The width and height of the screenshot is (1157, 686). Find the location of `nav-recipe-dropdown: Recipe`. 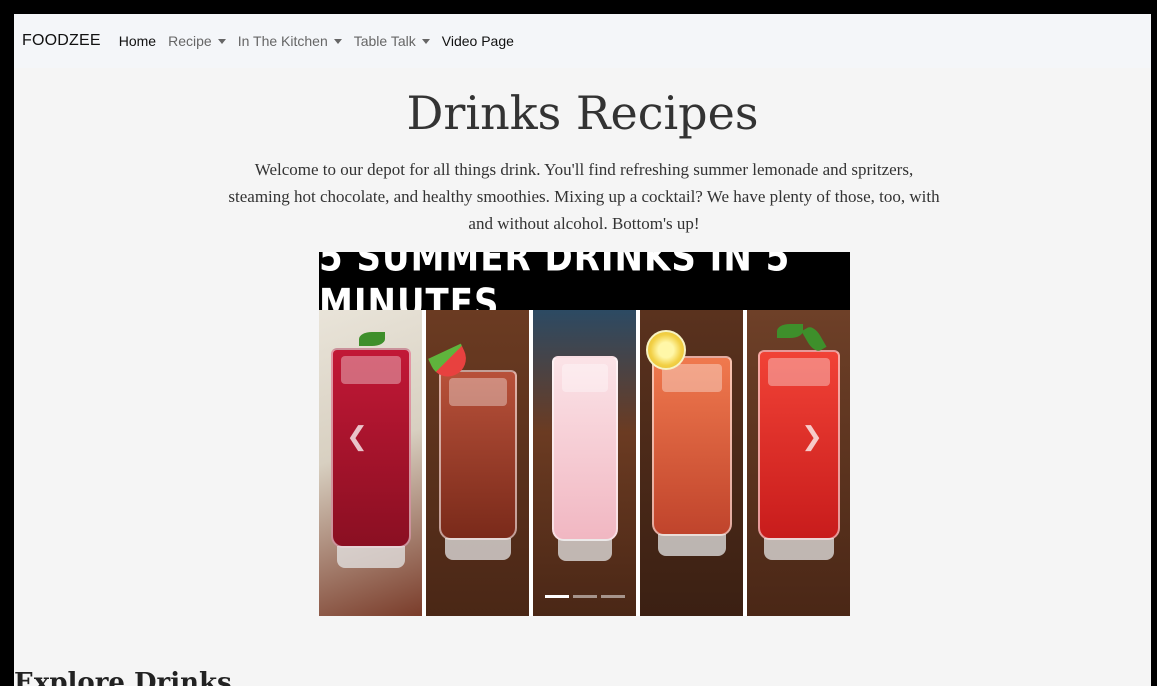

nav-recipe-dropdown: Recipe is located at coordinates (197, 41).